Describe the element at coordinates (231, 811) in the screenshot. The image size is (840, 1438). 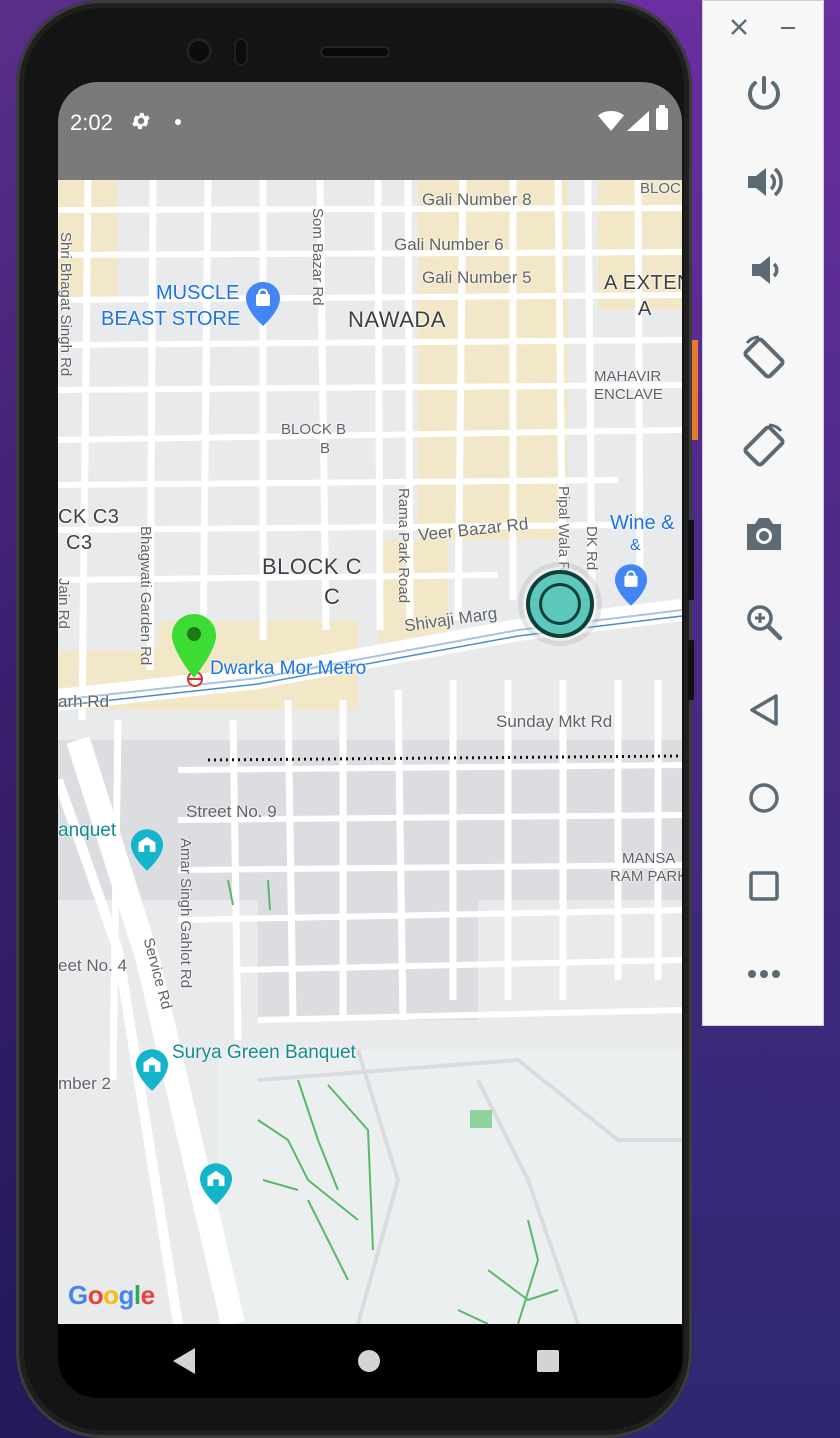
I see `map-label-street: Street No. 9` at that location.